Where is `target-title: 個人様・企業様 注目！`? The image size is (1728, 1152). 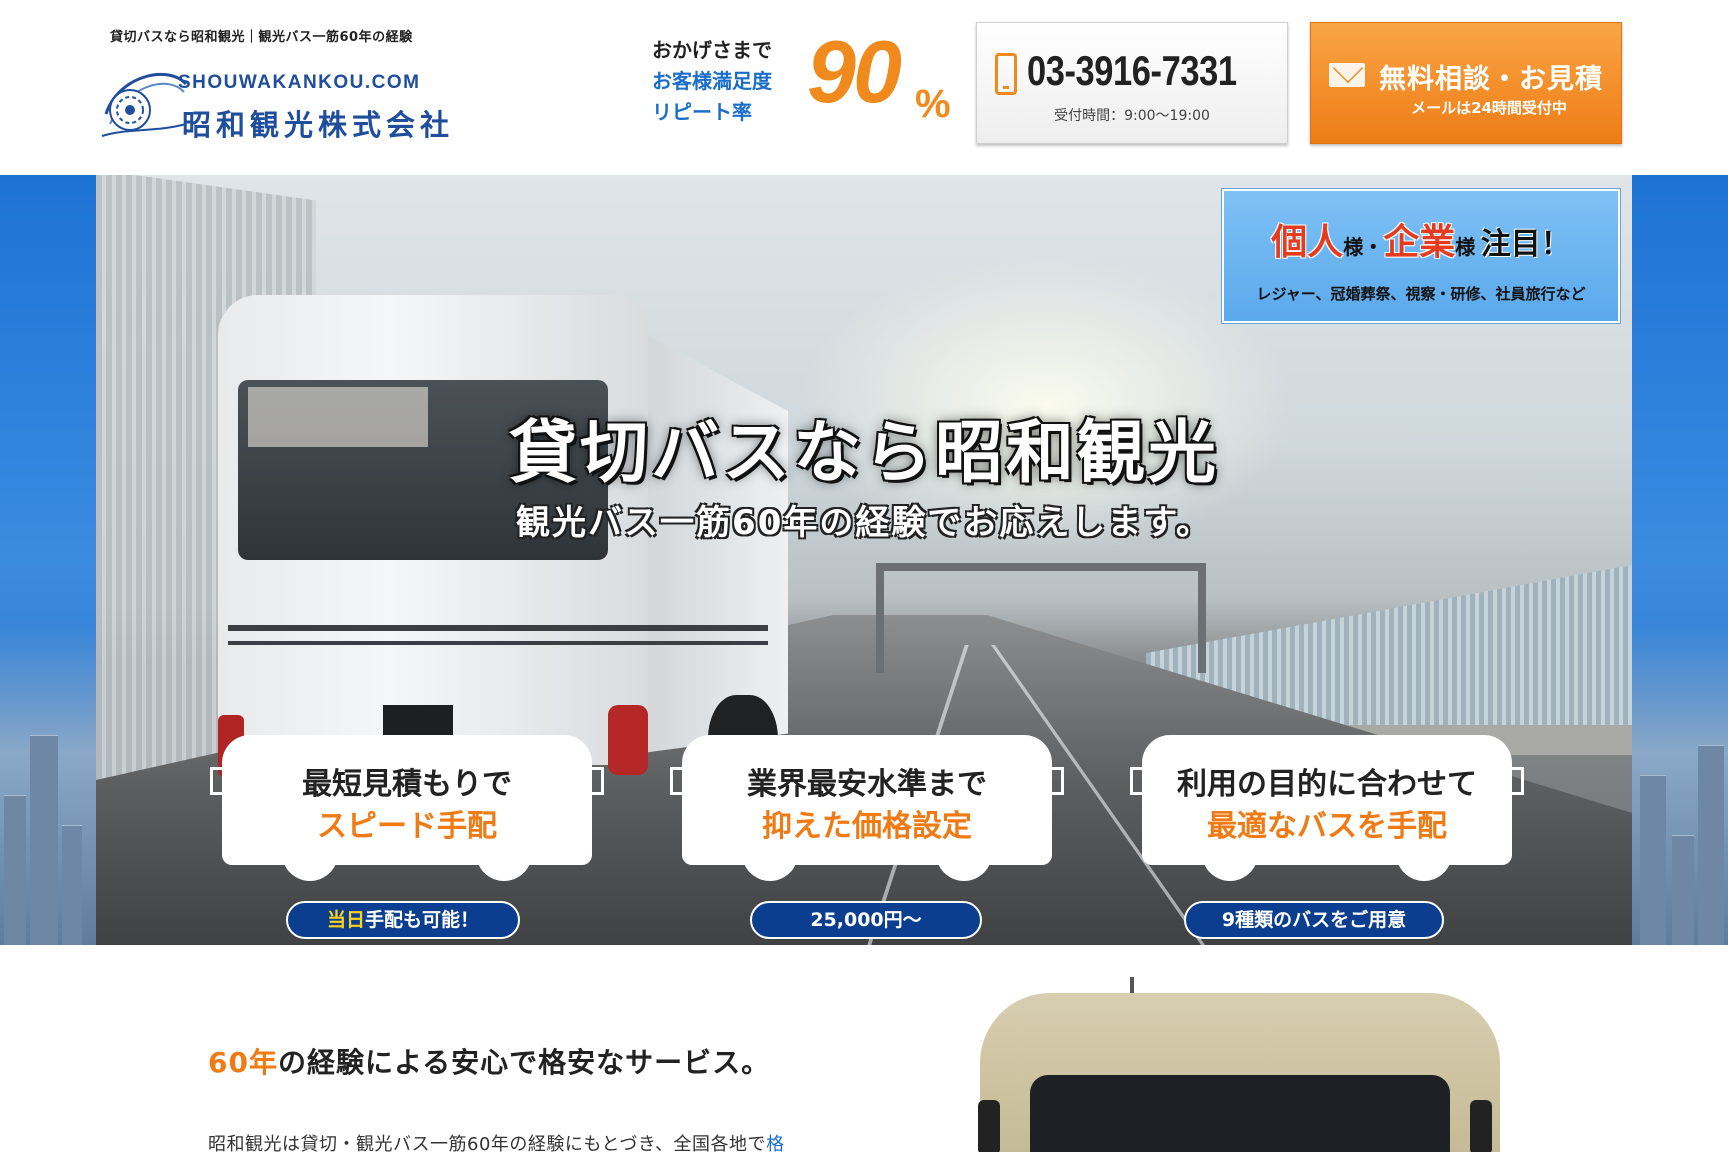
target-title: 個人様・企業様 注目！ is located at coordinates (1421, 239).